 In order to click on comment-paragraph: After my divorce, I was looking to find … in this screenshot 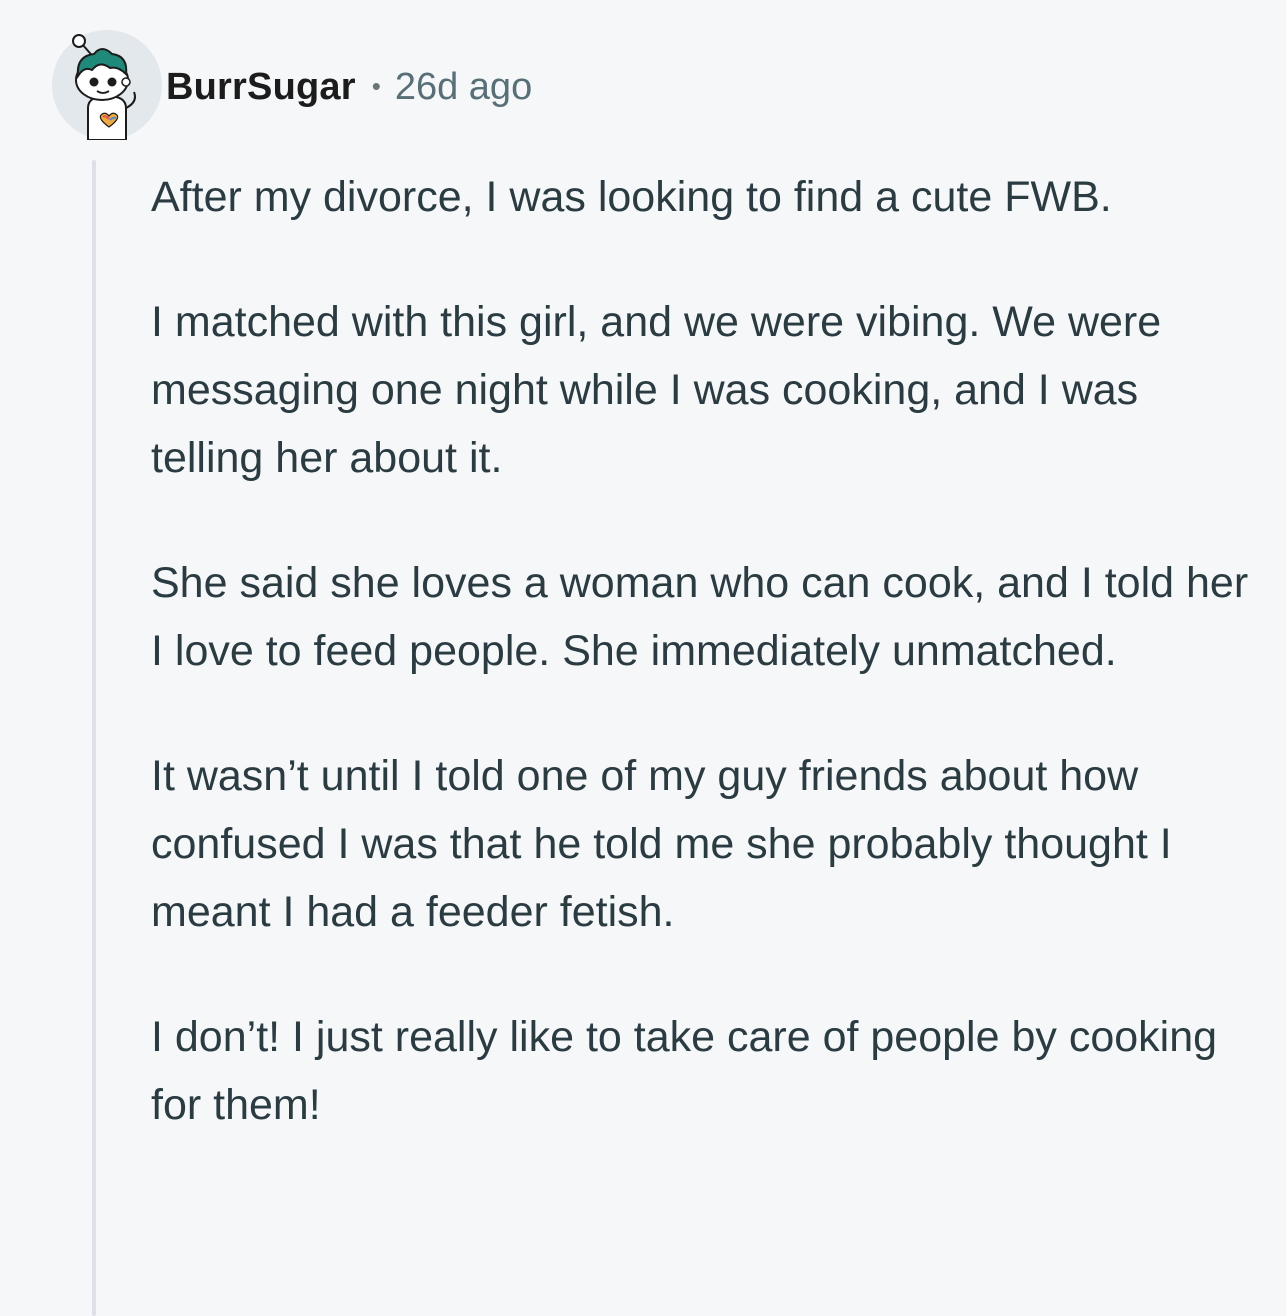, I will do `click(631, 197)`.